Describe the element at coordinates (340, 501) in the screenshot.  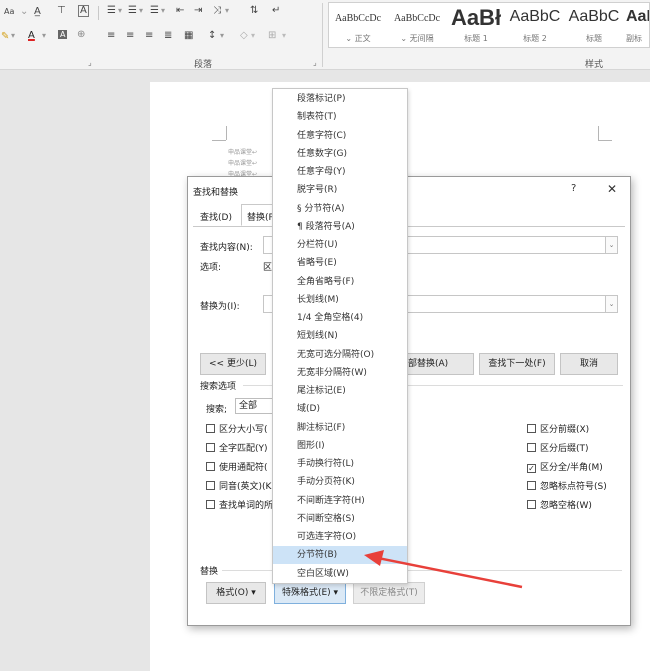
I see `menu-item: 不间断连字符(H)` at that location.